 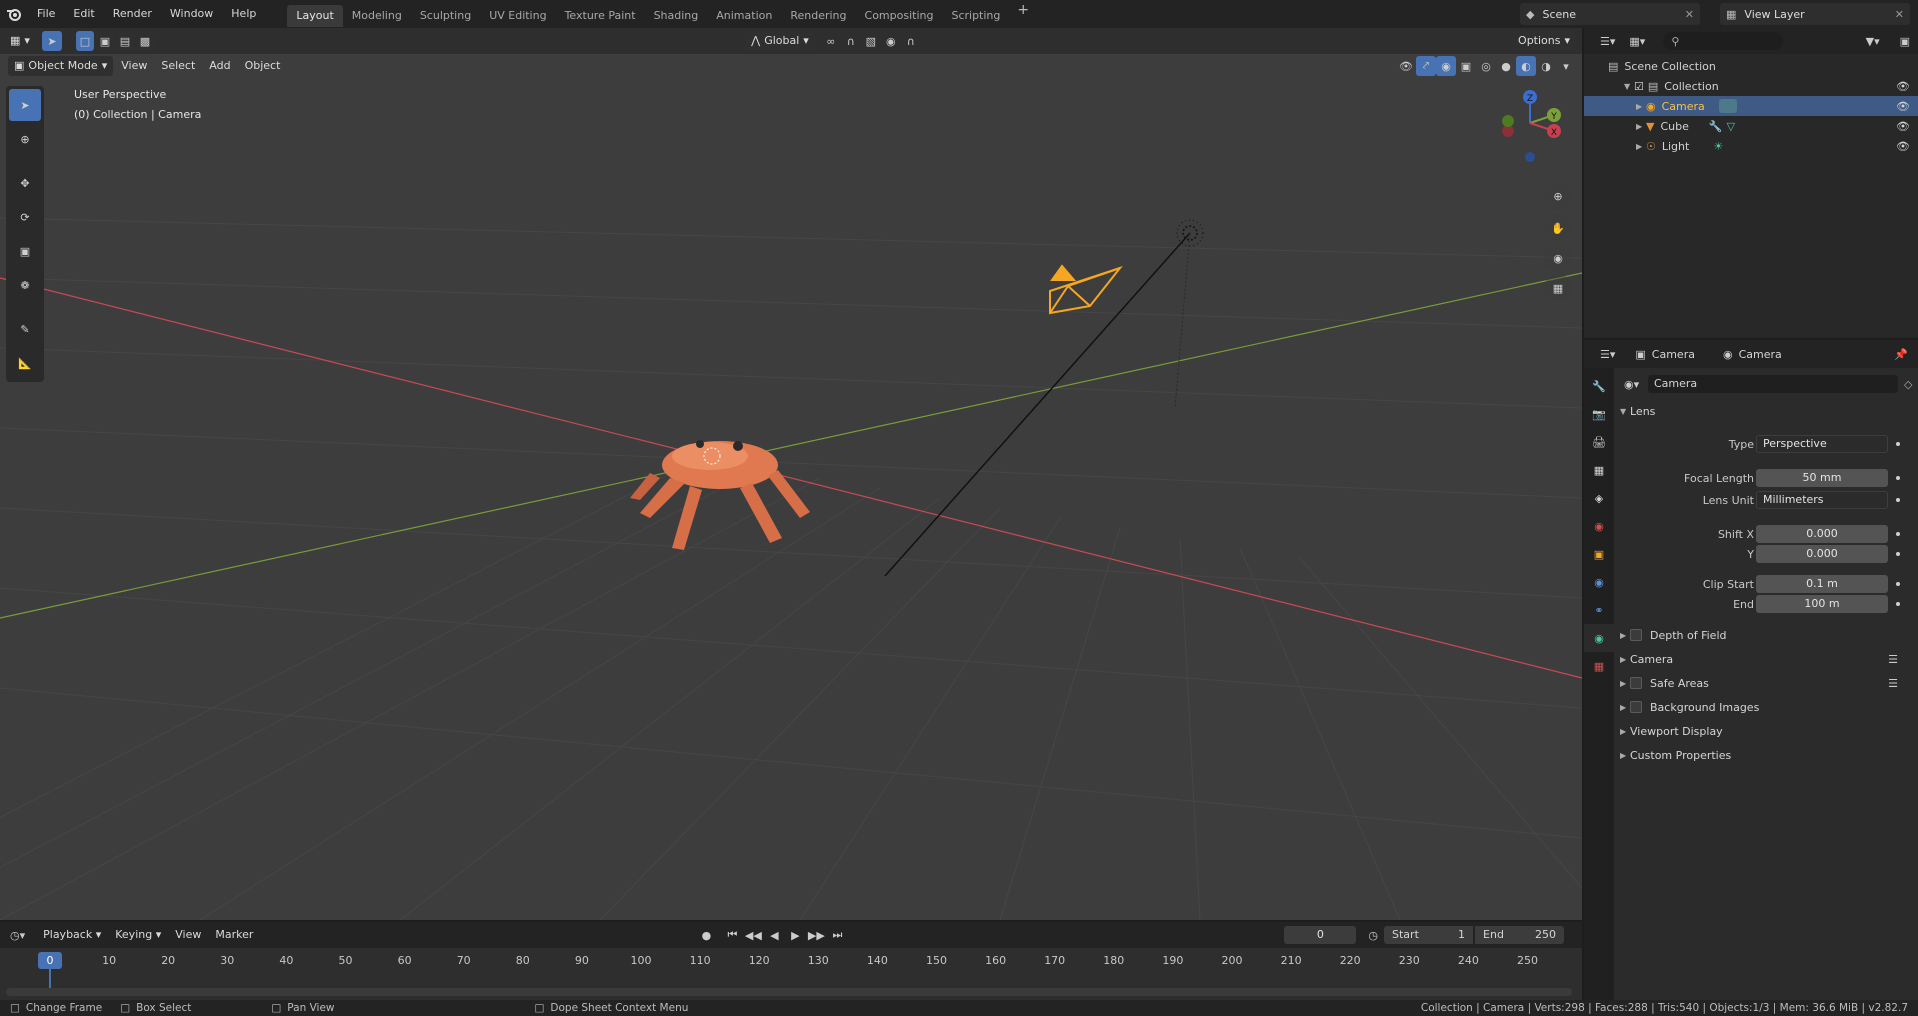 What do you see at coordinates (1599, 554) in the screenshot?
I see `object-tab-icon: ▣` at bounding box center [1599, 554].